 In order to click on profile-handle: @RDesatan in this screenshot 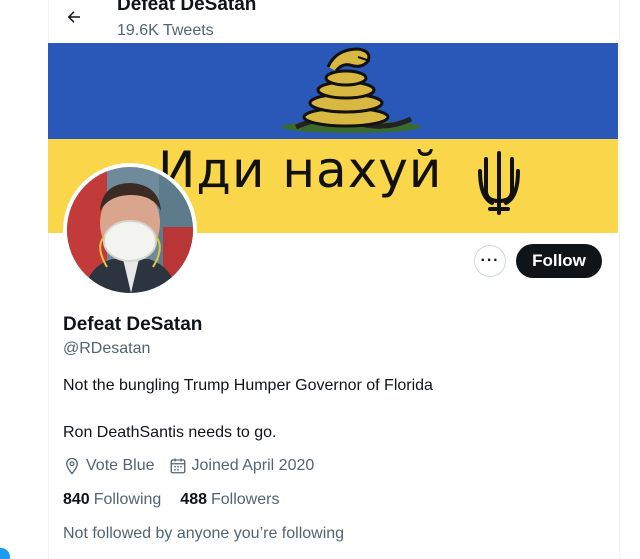, I will do `click(107, 348)`.